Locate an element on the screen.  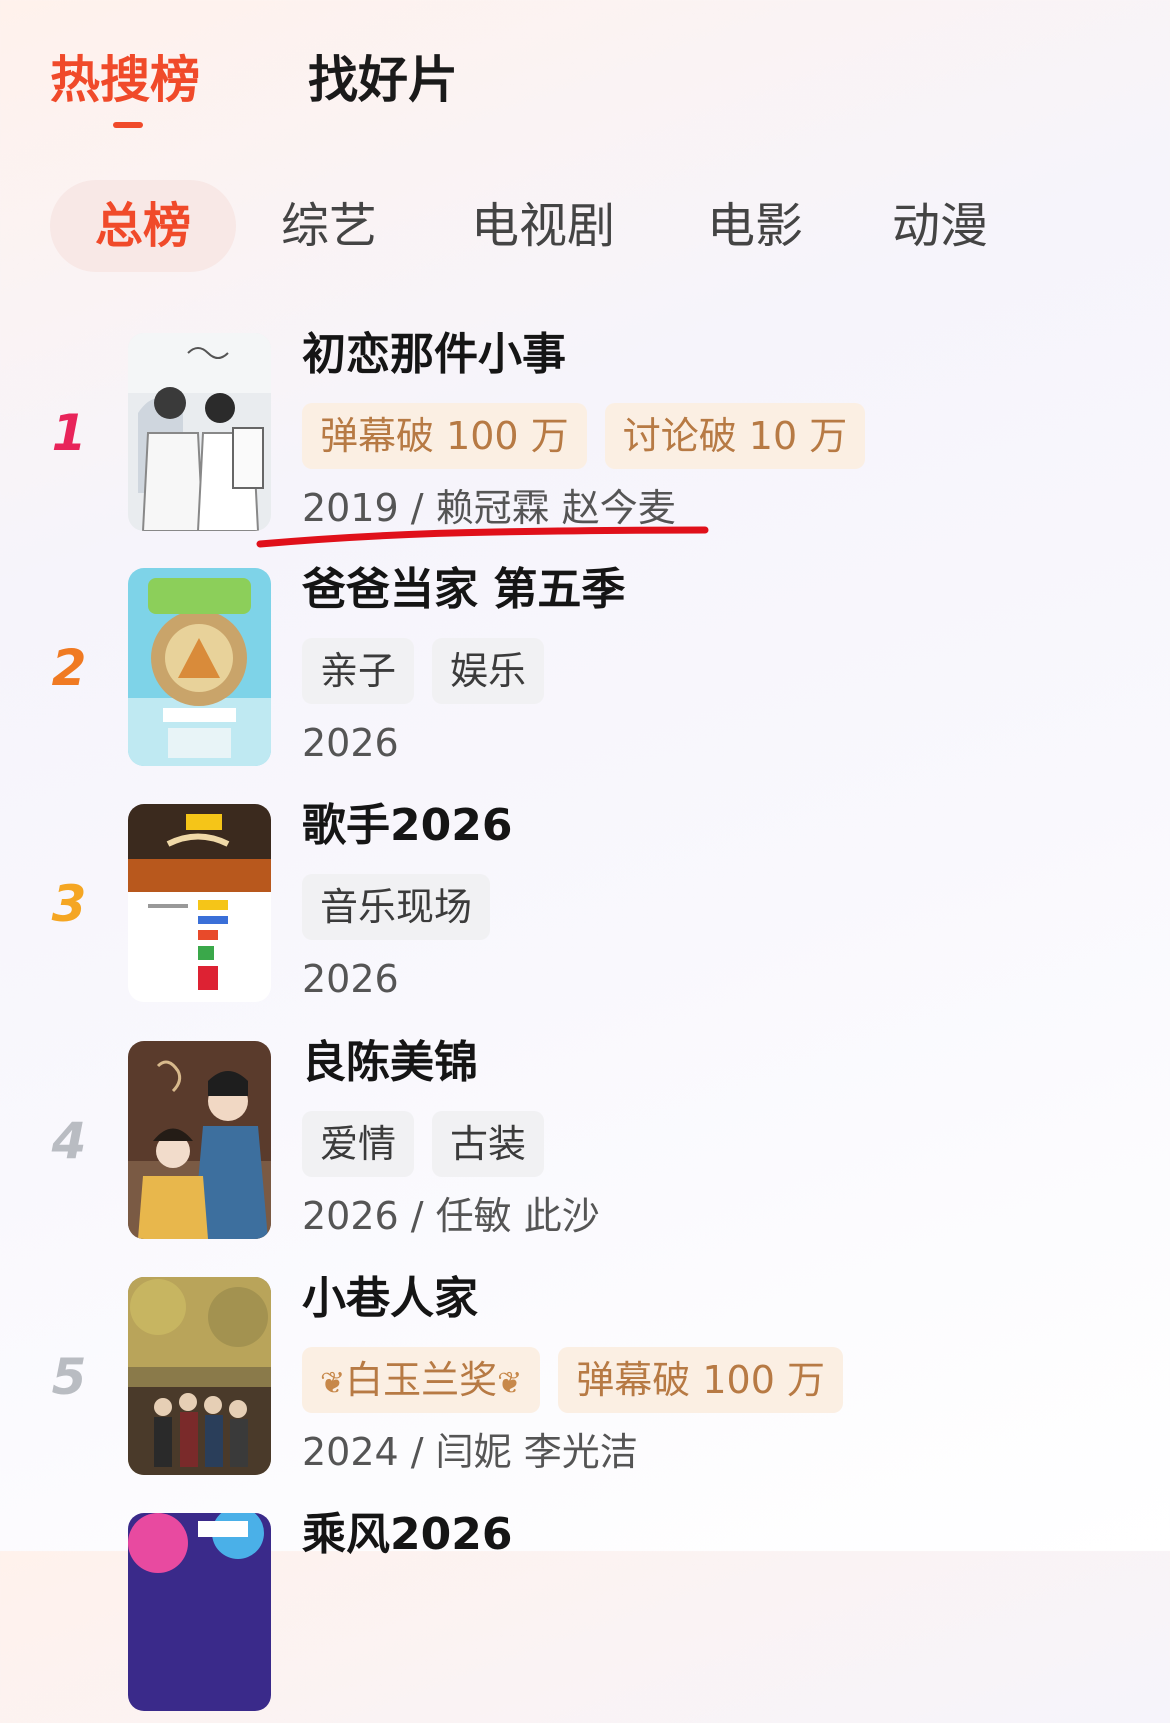
item-title: 爸爸当家 第五季 is located at coordinates (463, 590).